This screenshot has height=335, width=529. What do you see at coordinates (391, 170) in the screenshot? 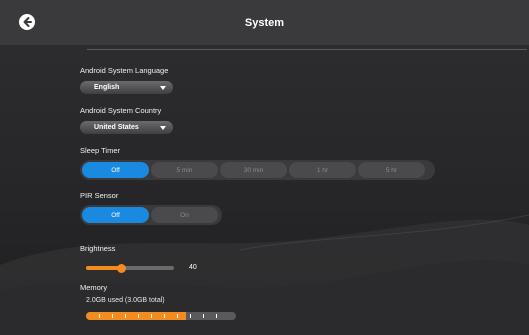
I see `sleep-timer-option-5-hr: 5 hr` at bounding box center [391, 170].